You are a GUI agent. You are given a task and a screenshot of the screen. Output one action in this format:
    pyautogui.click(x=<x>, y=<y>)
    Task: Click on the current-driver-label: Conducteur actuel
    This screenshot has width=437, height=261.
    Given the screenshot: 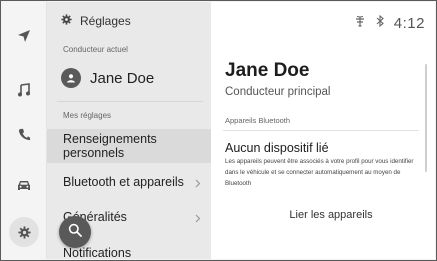 What is the action you would take?
    pyautogui.click(x=95, y=49)
    